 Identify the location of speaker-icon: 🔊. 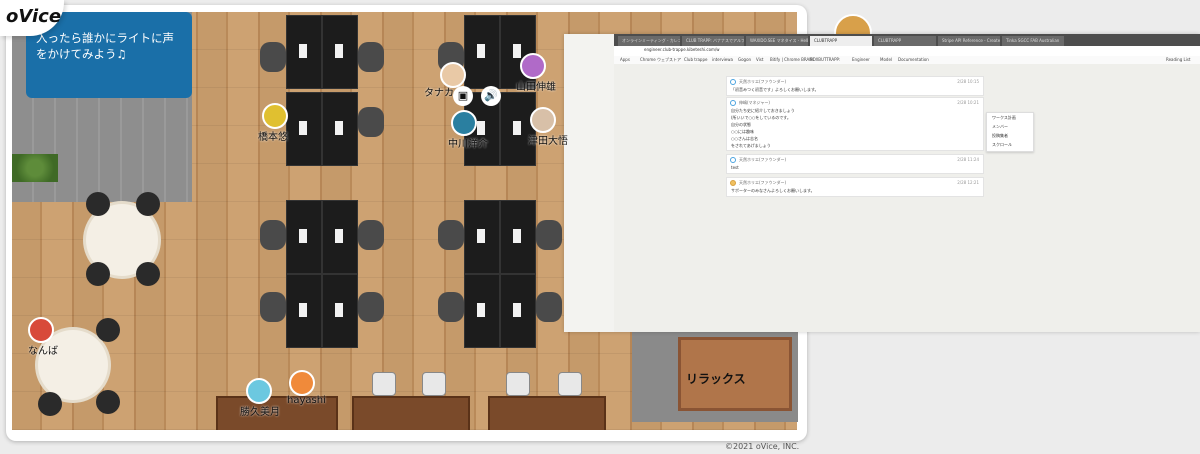
(491, 96).